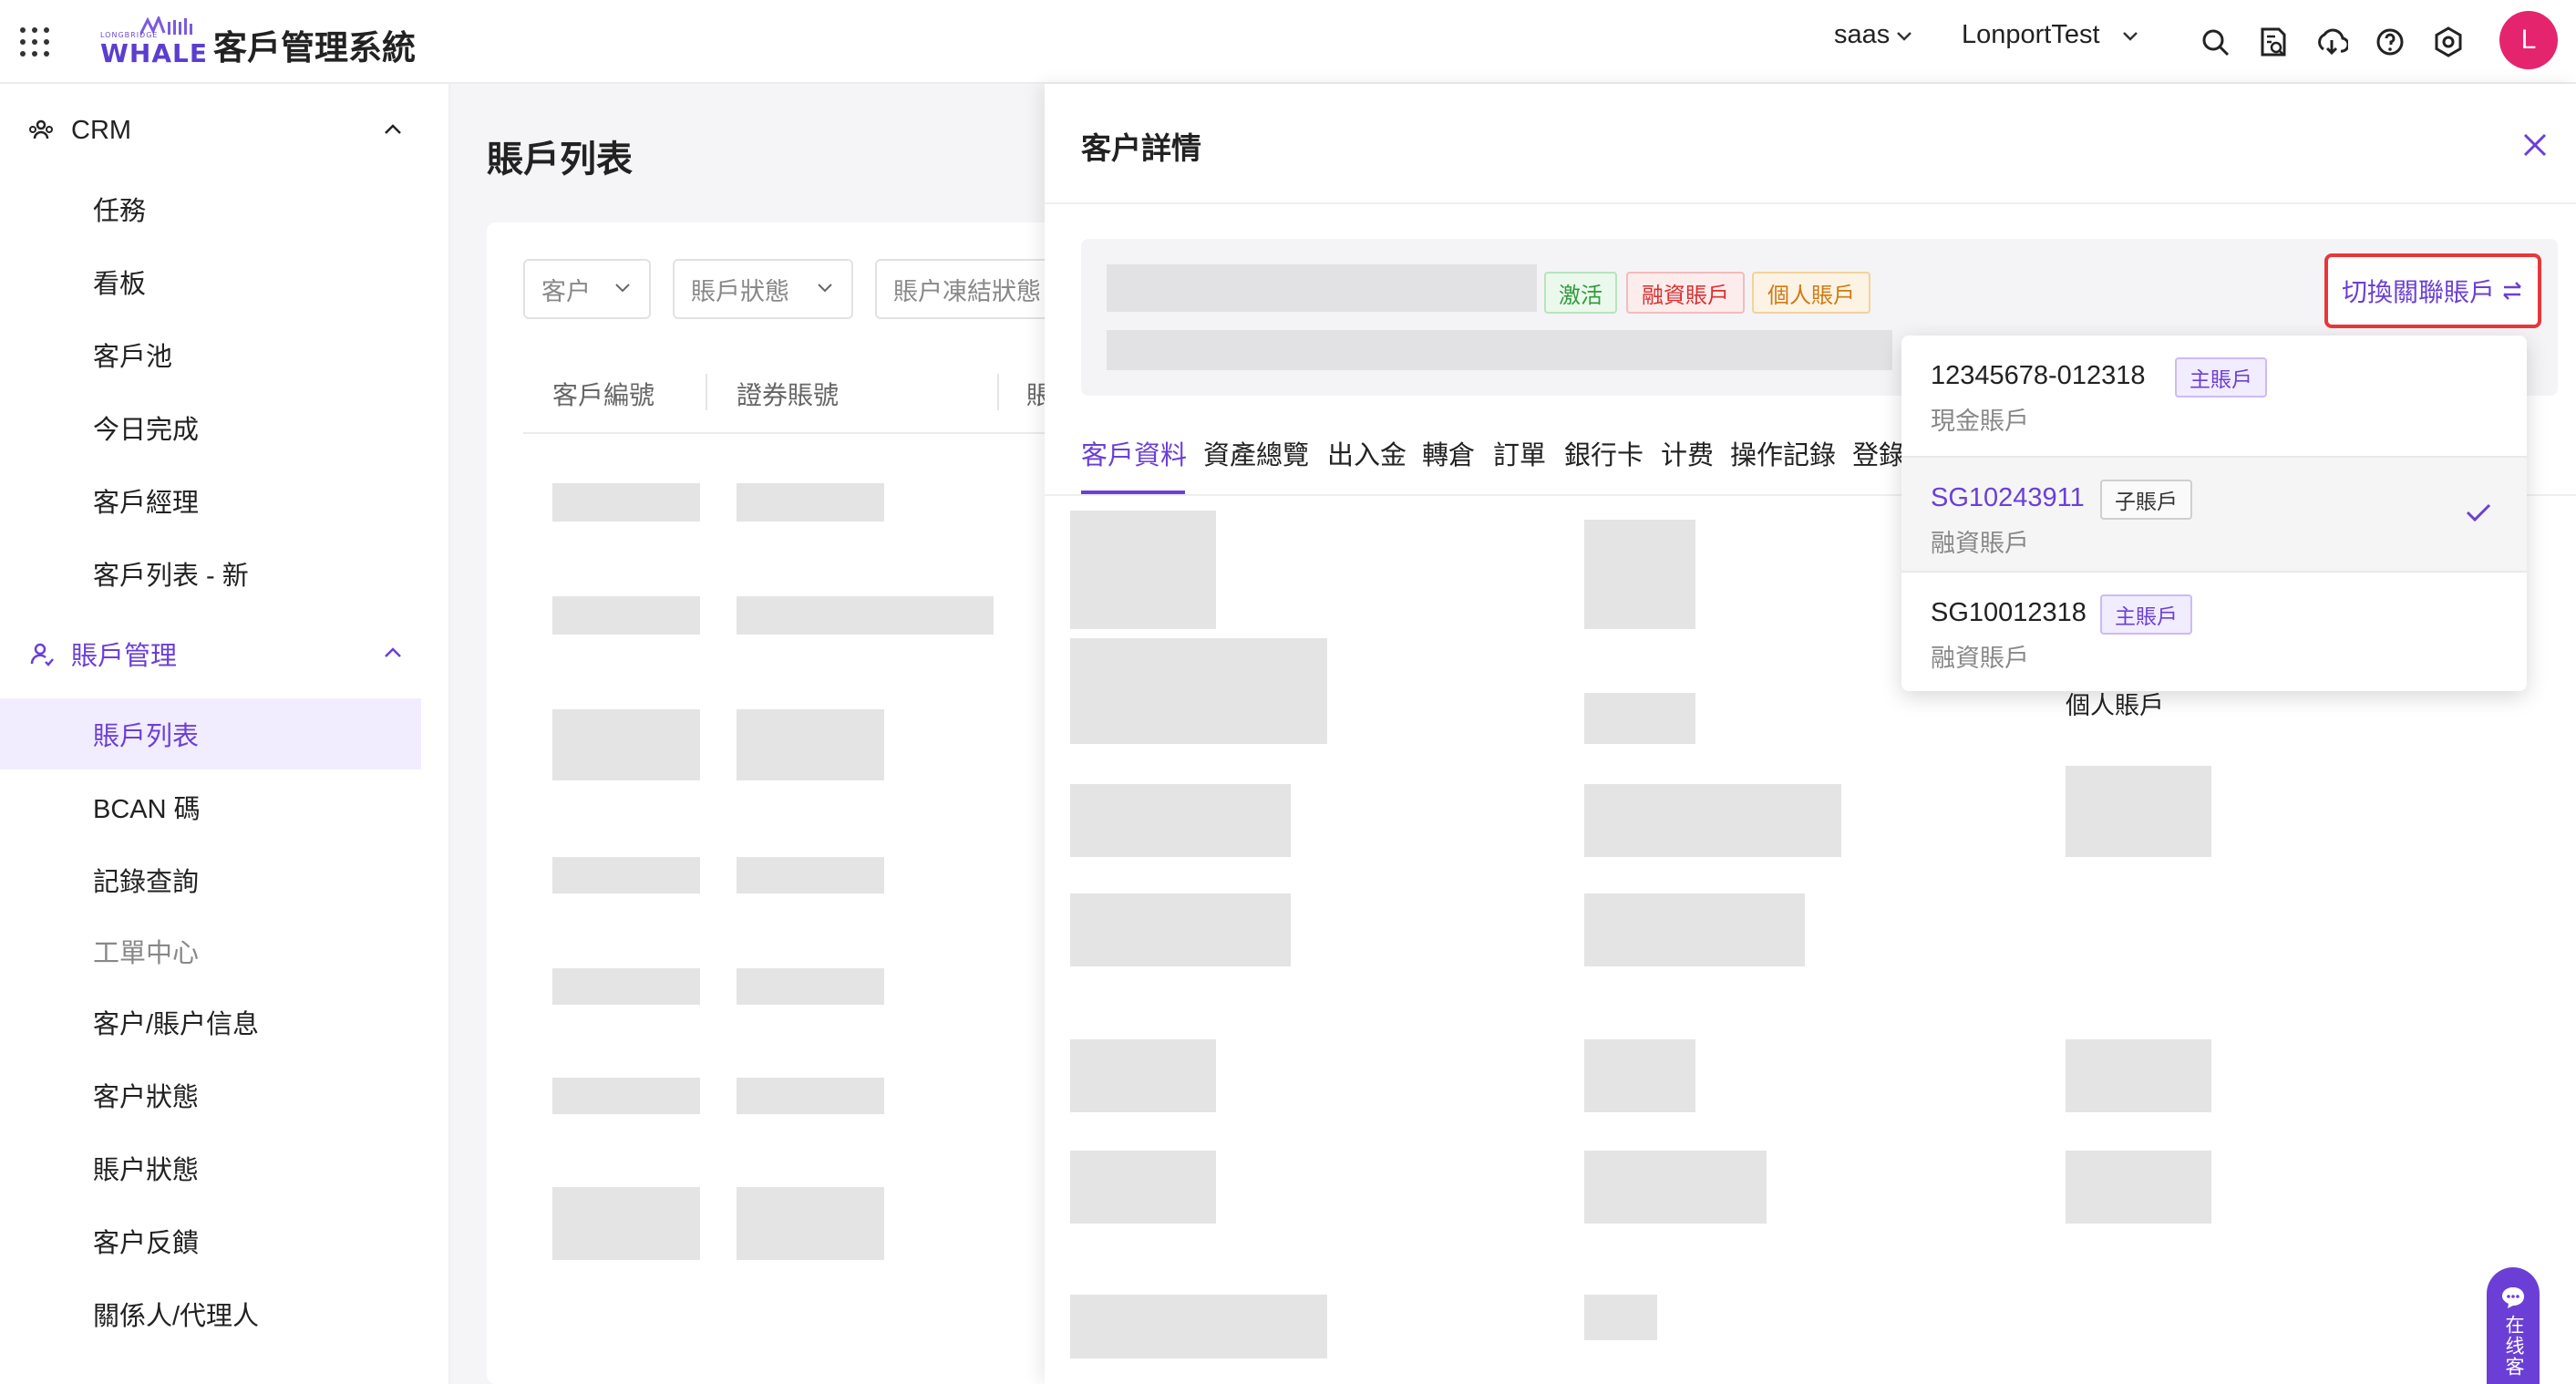 The image size is (2576, 1384). Describe the element at coordinates (1580, 293) in the screenshot. I see `status-badge-active: 激活` at that location.